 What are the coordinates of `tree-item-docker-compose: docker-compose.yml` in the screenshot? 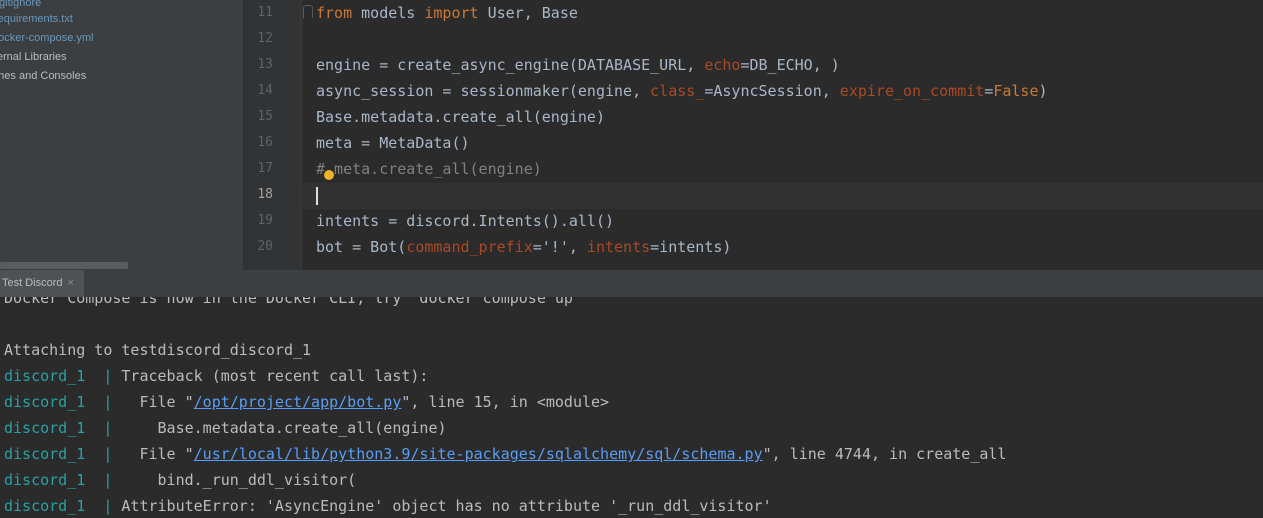 It's located at (46, 38).